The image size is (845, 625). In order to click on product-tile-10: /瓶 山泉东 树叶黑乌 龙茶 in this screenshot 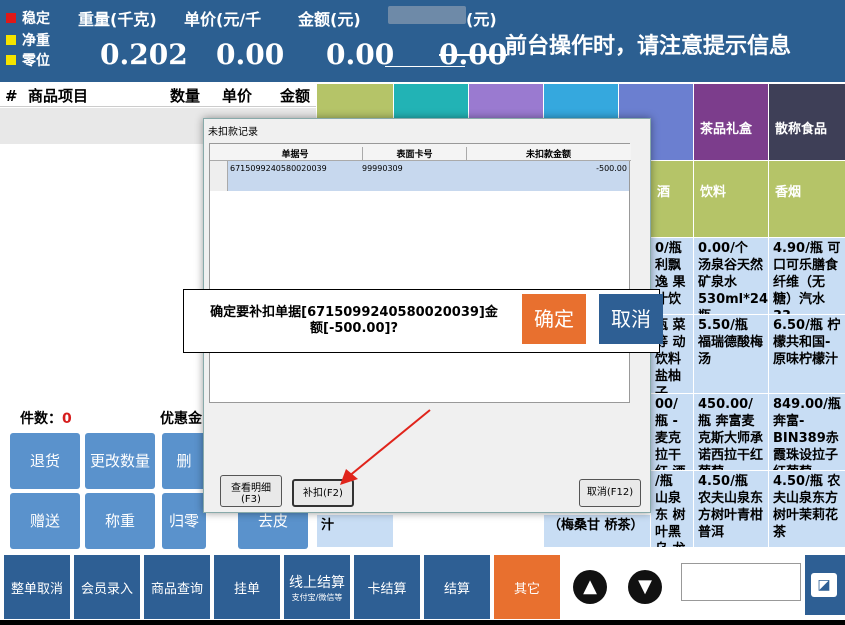, I will do `click(672, 509)`.